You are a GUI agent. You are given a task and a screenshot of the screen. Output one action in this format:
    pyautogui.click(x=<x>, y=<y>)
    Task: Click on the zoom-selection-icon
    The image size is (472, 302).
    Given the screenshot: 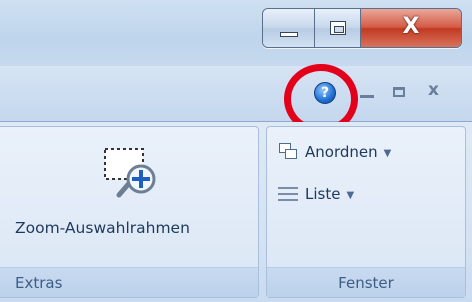 What is the action you would take?
    pyautogui.click(x=130, y=173)
    